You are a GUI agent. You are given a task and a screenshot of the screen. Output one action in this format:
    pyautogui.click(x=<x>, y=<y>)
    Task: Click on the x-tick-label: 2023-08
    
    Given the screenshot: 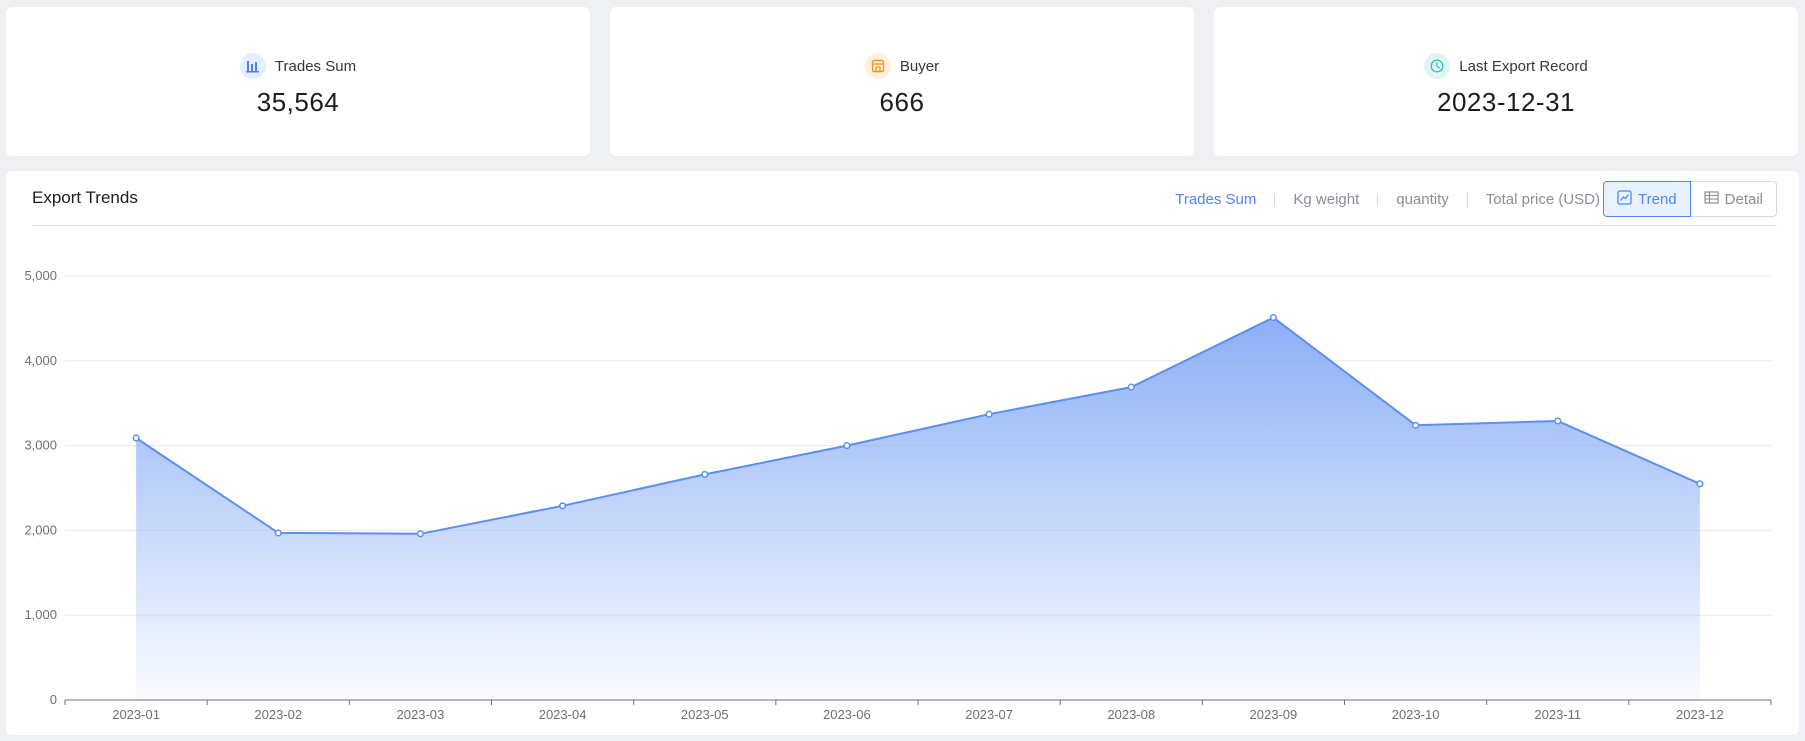 What is the action you would take?
    pyautogui.click(x=1131, y=714)
    